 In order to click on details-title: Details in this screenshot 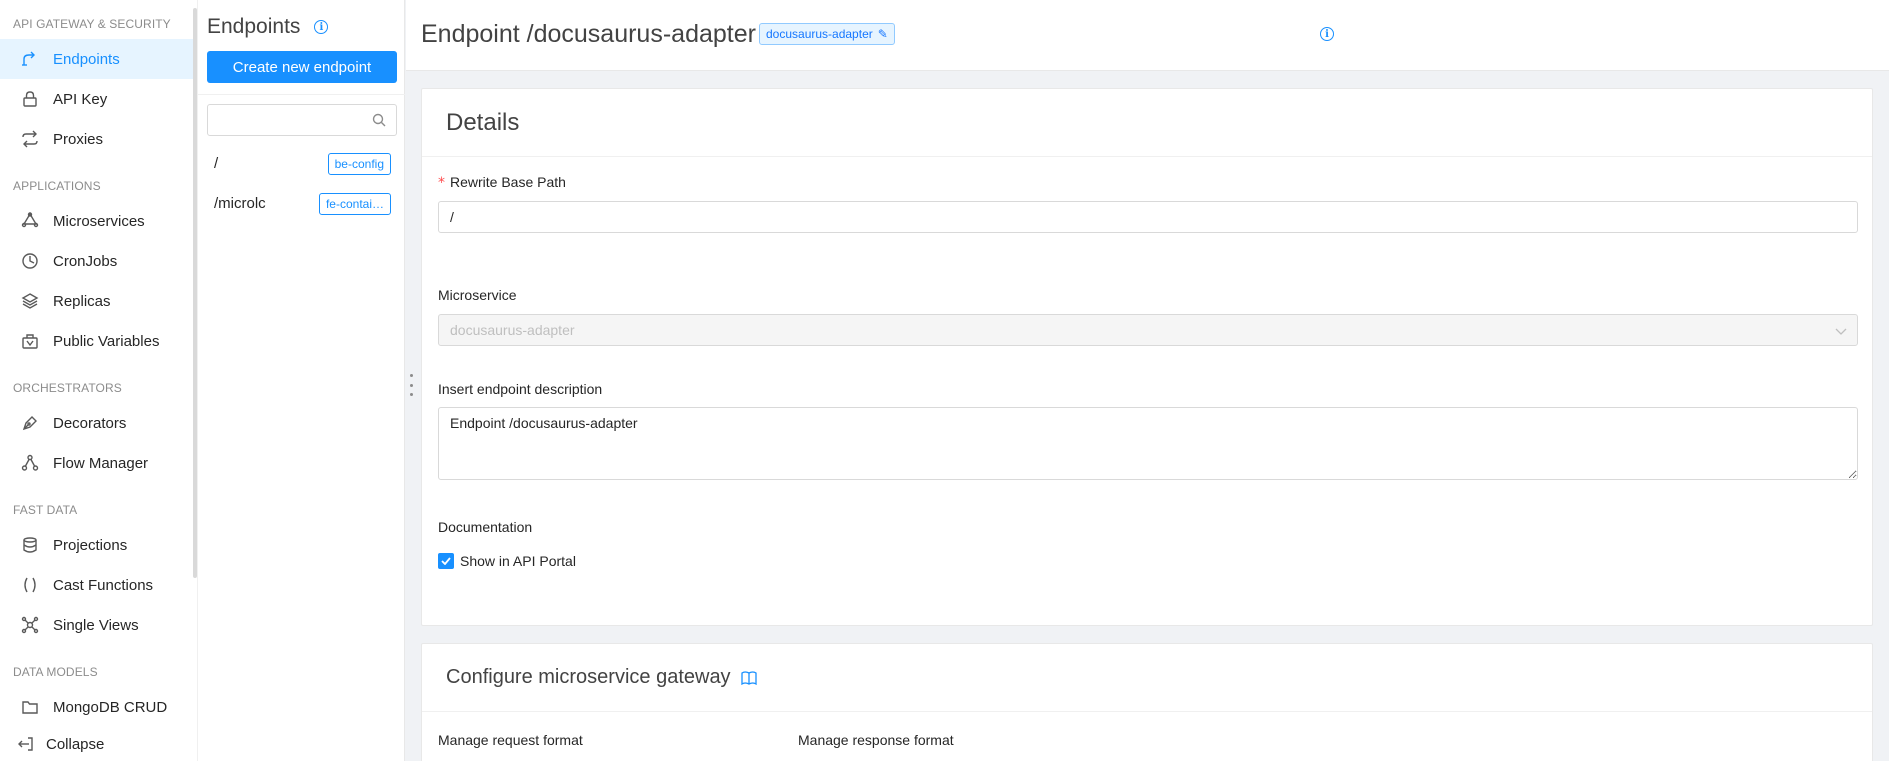, I will do `click(1147, 123)`.